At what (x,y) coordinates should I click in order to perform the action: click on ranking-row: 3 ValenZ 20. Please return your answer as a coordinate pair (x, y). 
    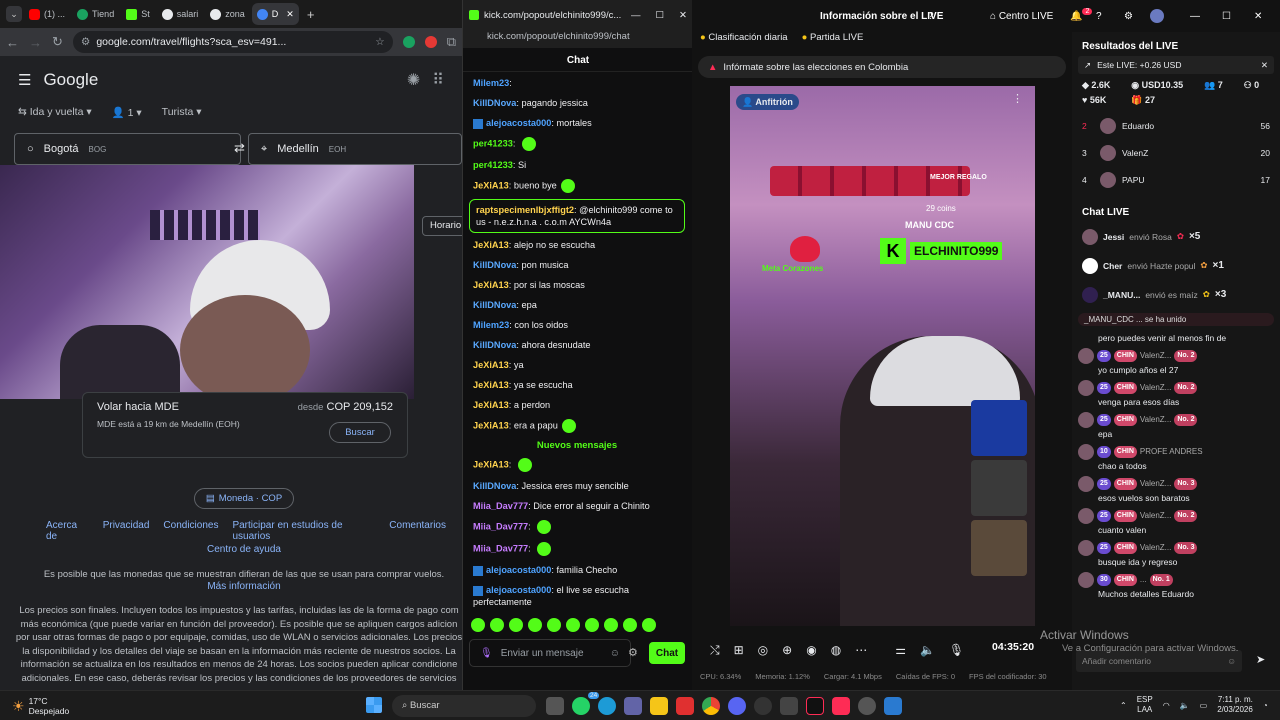
    Looking at the image, I should click on (1176, 152).